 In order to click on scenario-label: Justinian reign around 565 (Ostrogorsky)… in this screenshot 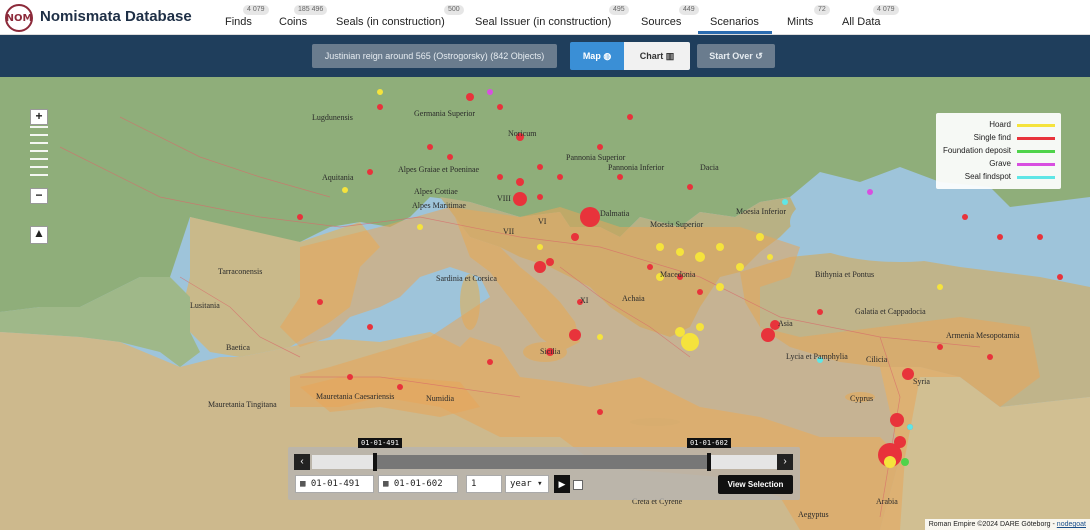, I will do `click(434, 56)`.